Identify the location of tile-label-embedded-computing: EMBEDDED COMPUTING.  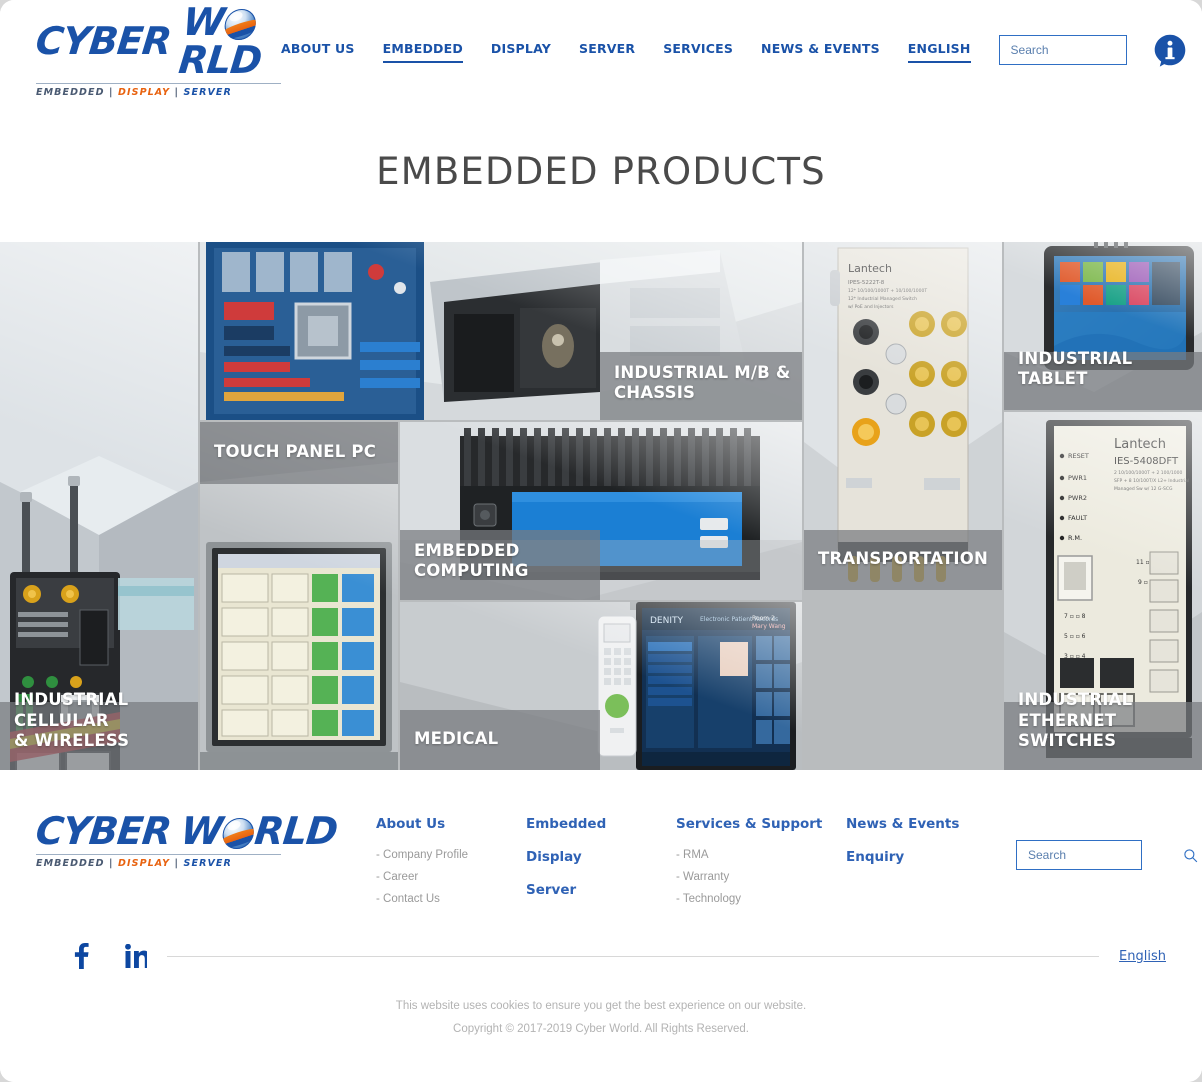
(471, 560).